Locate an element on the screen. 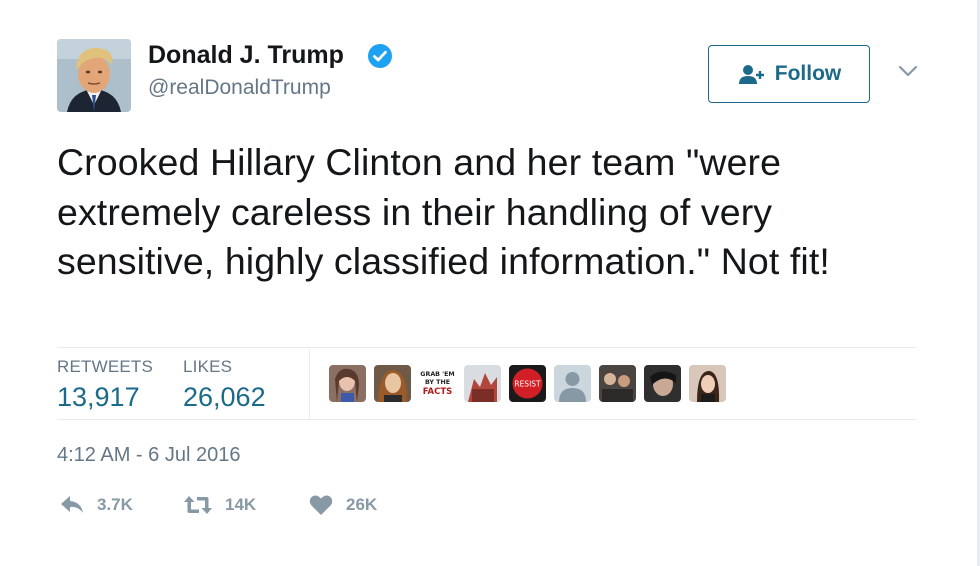 The width and height of the screenshot is (980, 566). follow-button-label: Follow is located at coordinates (808, 73).